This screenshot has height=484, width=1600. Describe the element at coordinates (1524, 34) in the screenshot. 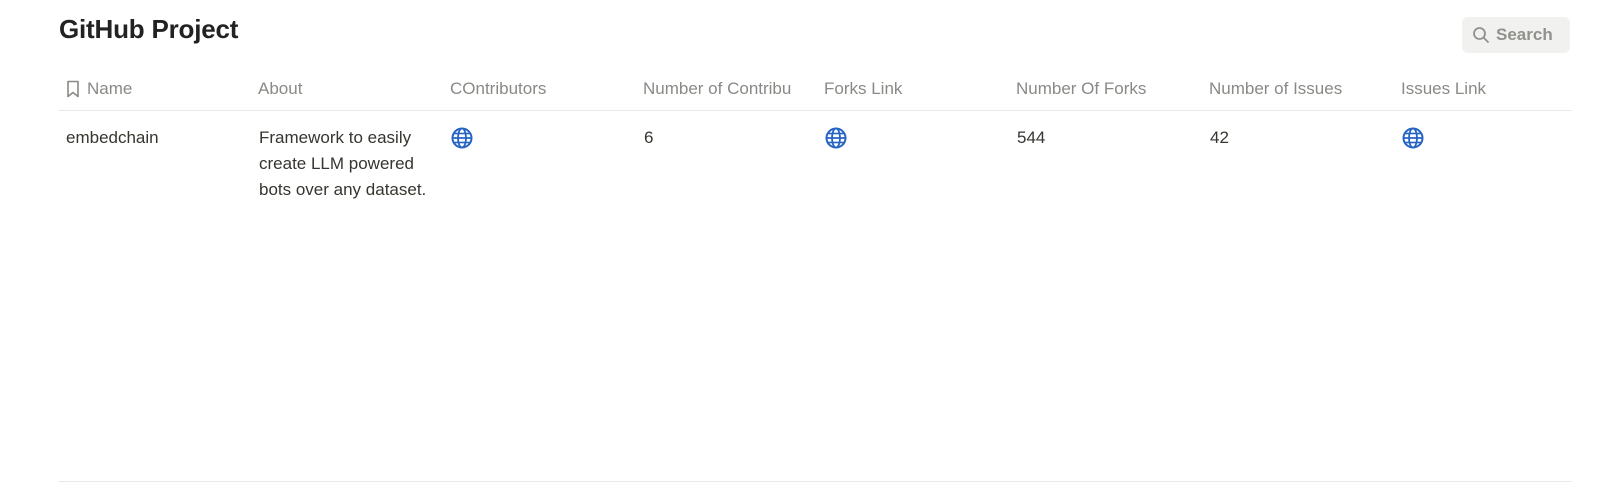

I see `search-label: Search` at that location.